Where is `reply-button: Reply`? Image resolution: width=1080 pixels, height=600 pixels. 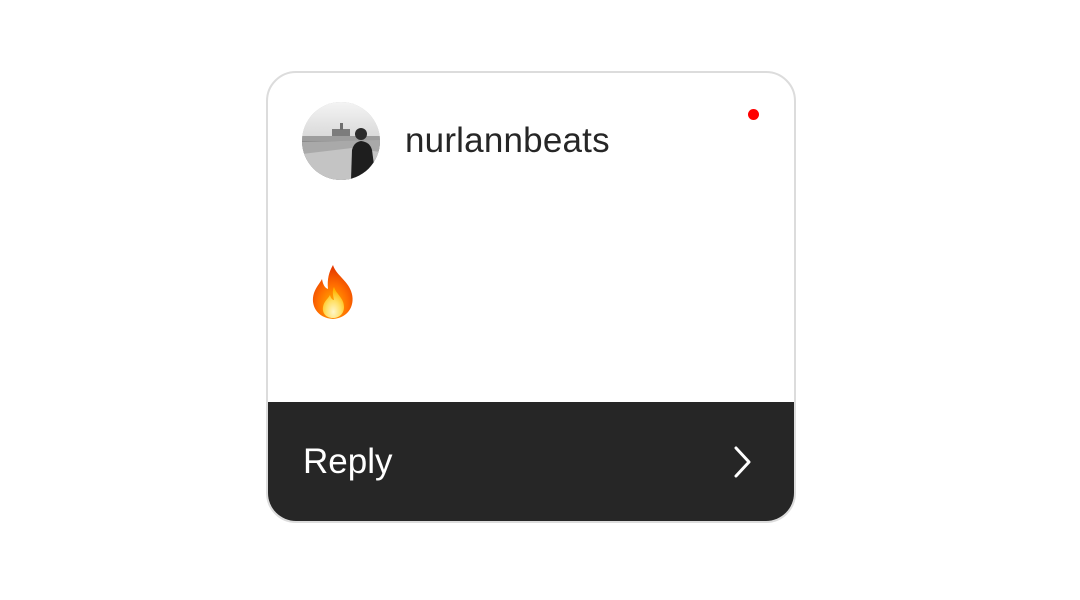
reply-button: Reply is located at coordinates (531, 461).